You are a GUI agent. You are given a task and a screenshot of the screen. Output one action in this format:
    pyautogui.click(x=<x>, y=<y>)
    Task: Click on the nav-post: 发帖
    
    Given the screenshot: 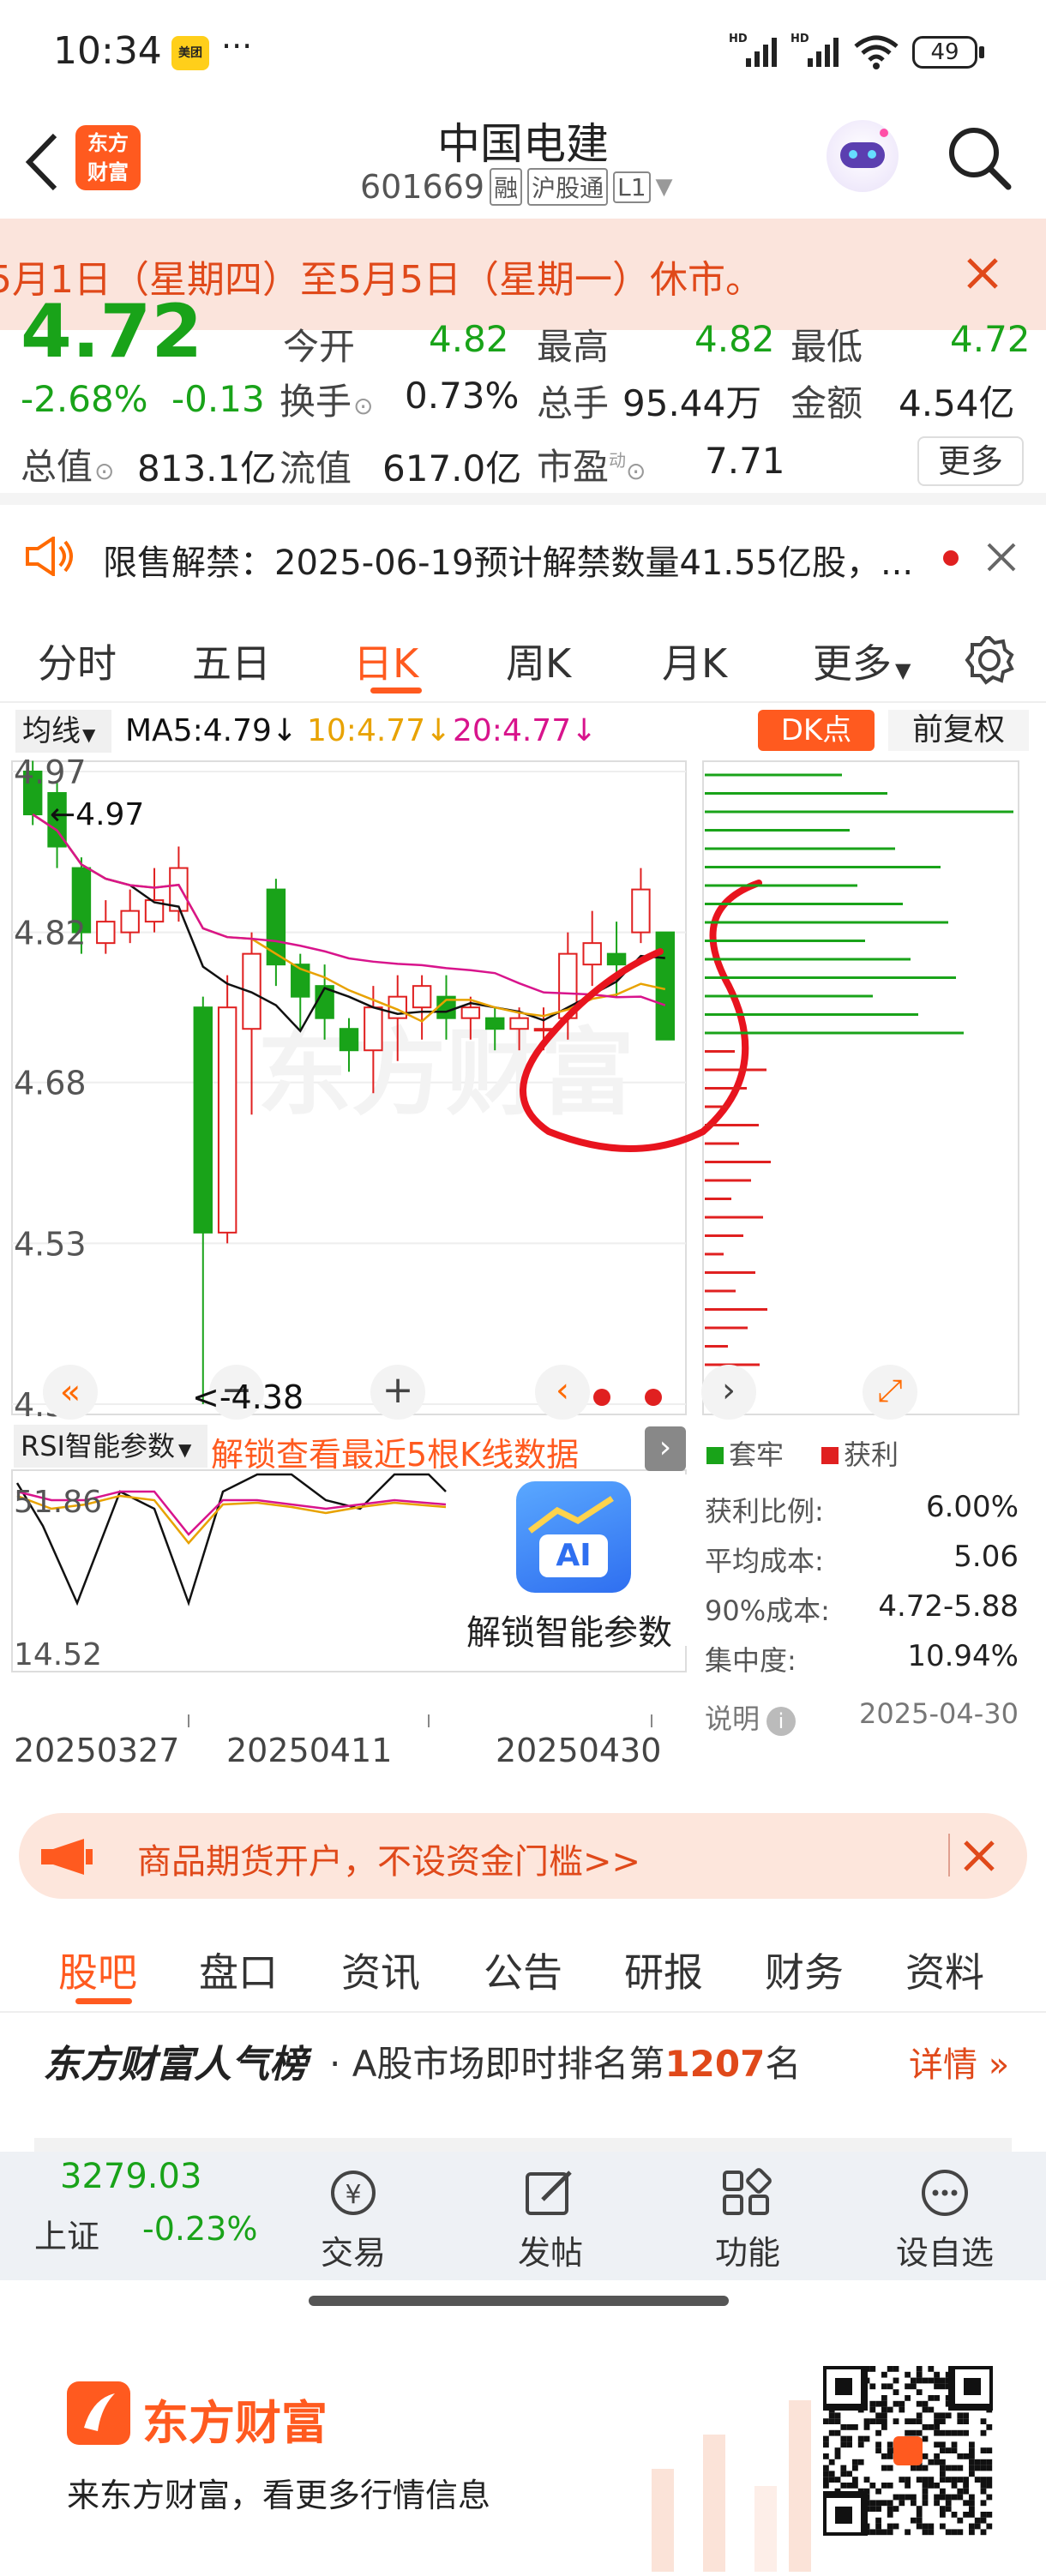 What is the action you would take?
    pyautogui.click(x=551, y=2220)
    